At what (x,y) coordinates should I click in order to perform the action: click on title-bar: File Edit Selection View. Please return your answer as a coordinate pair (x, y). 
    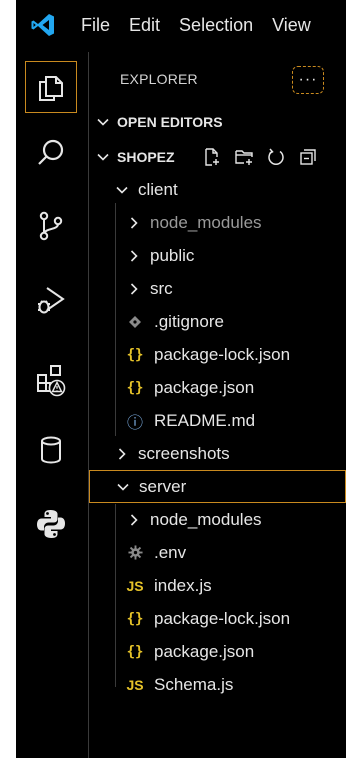
    Looking at the image, I should click on (181, 26).